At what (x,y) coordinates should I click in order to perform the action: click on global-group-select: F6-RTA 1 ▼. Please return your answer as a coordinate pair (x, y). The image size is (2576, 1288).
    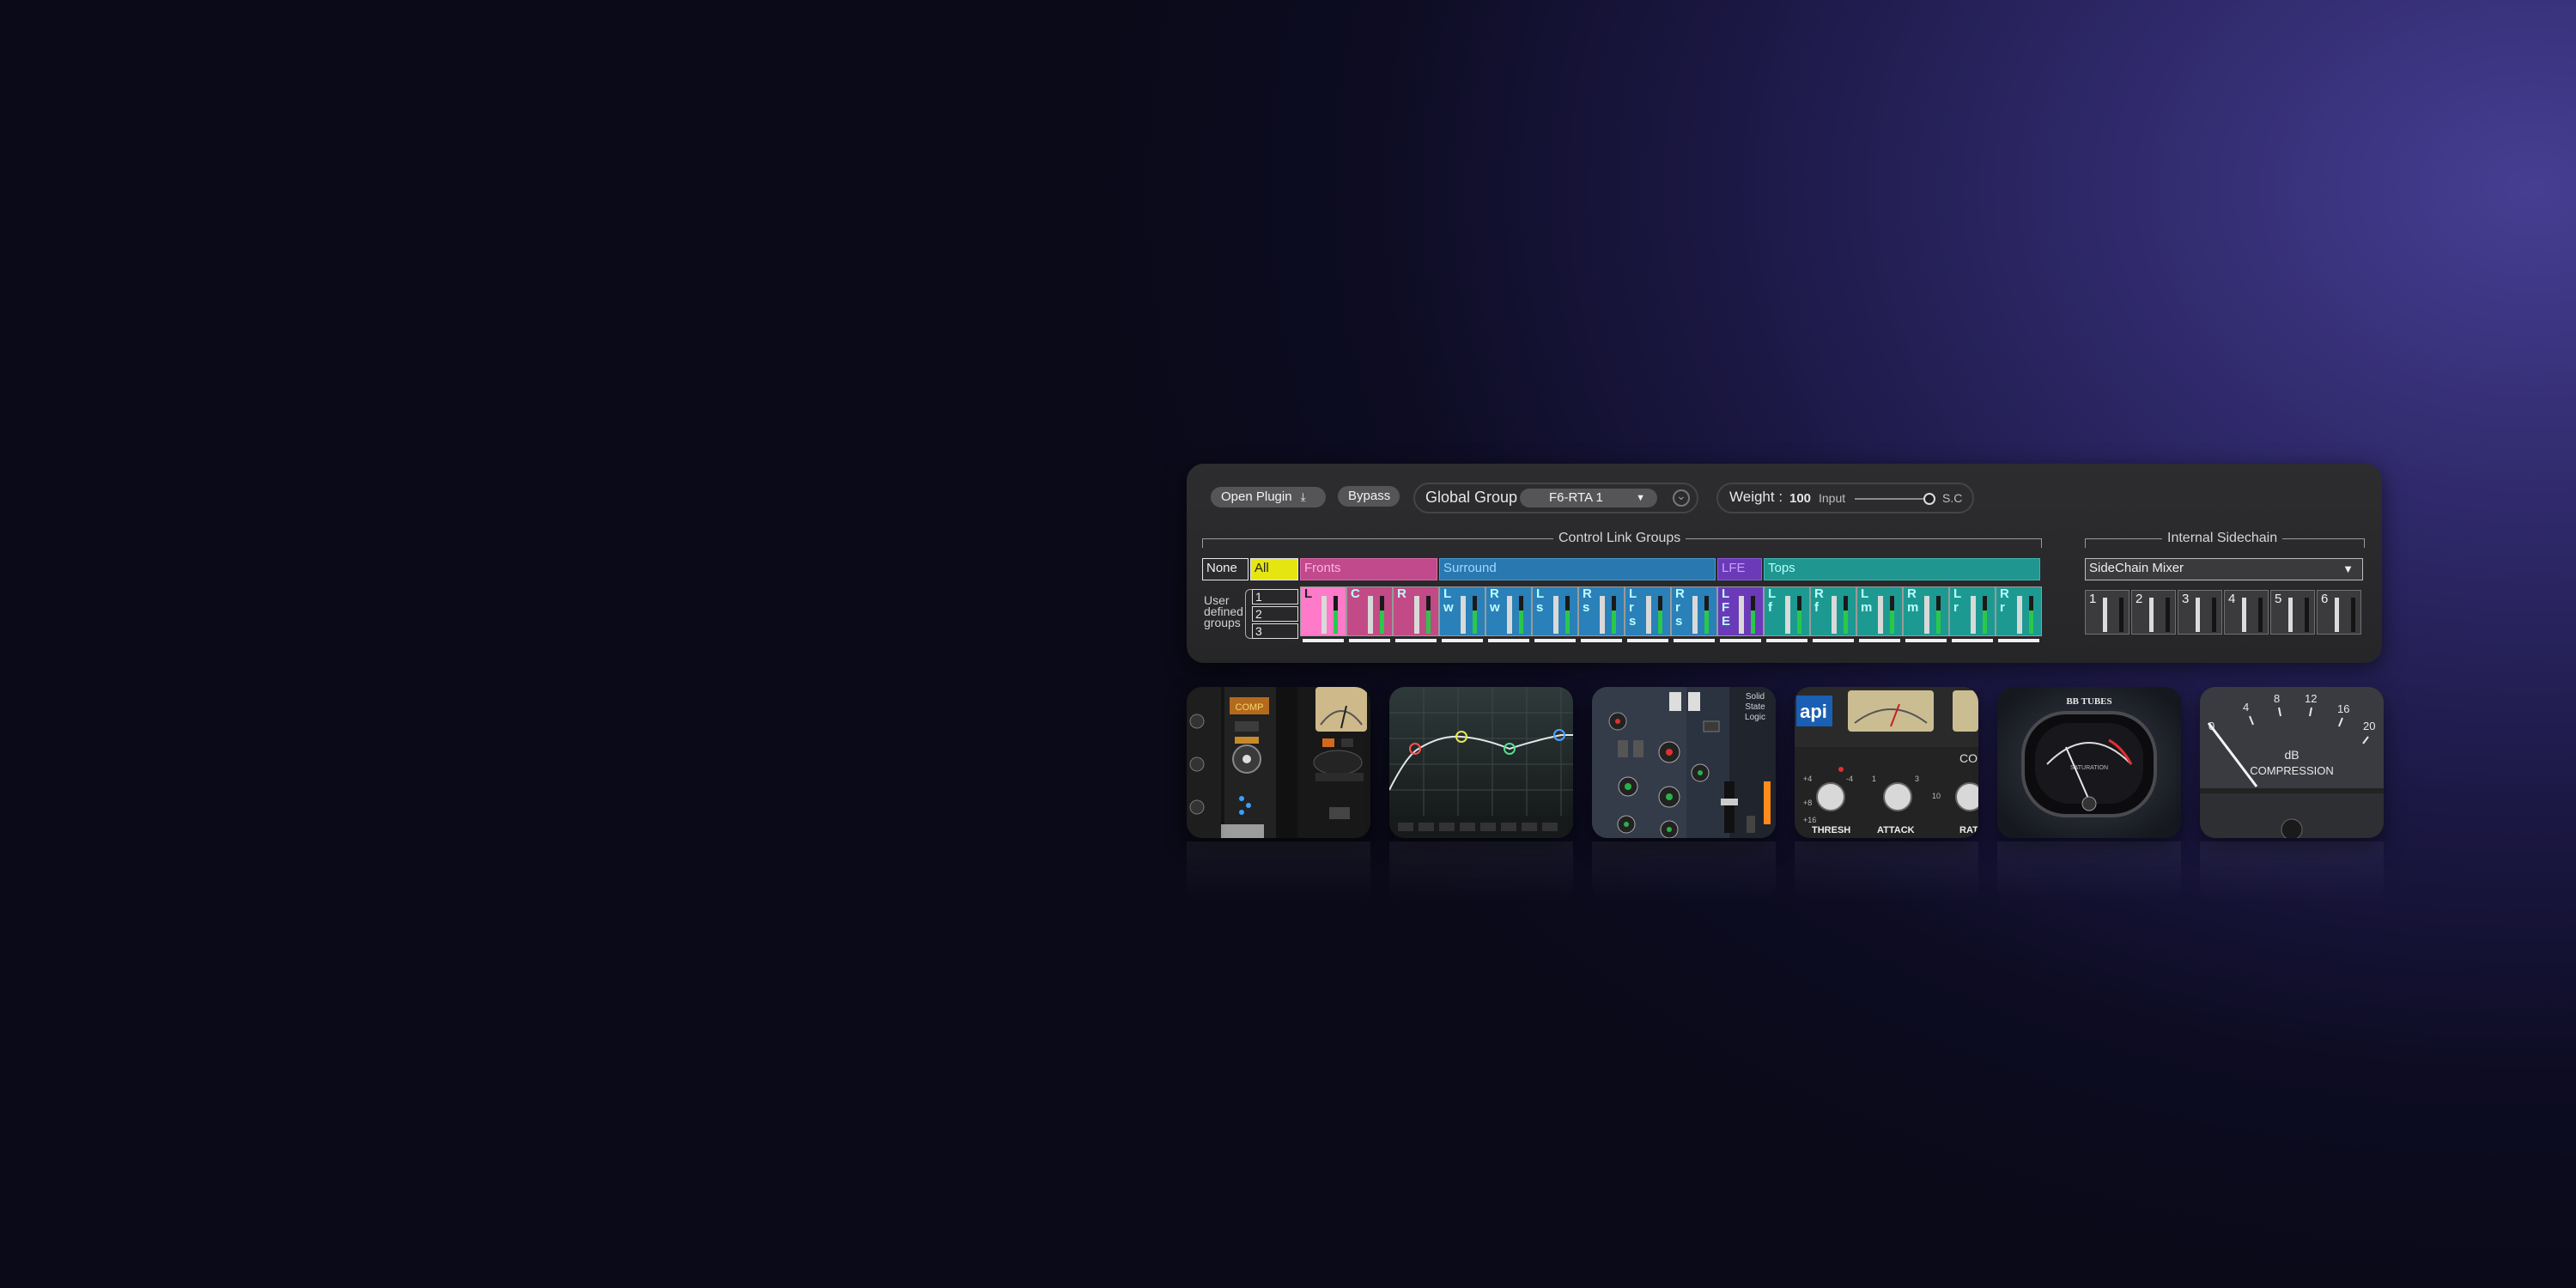
    Looking at the image, I should click on (1588, 498).